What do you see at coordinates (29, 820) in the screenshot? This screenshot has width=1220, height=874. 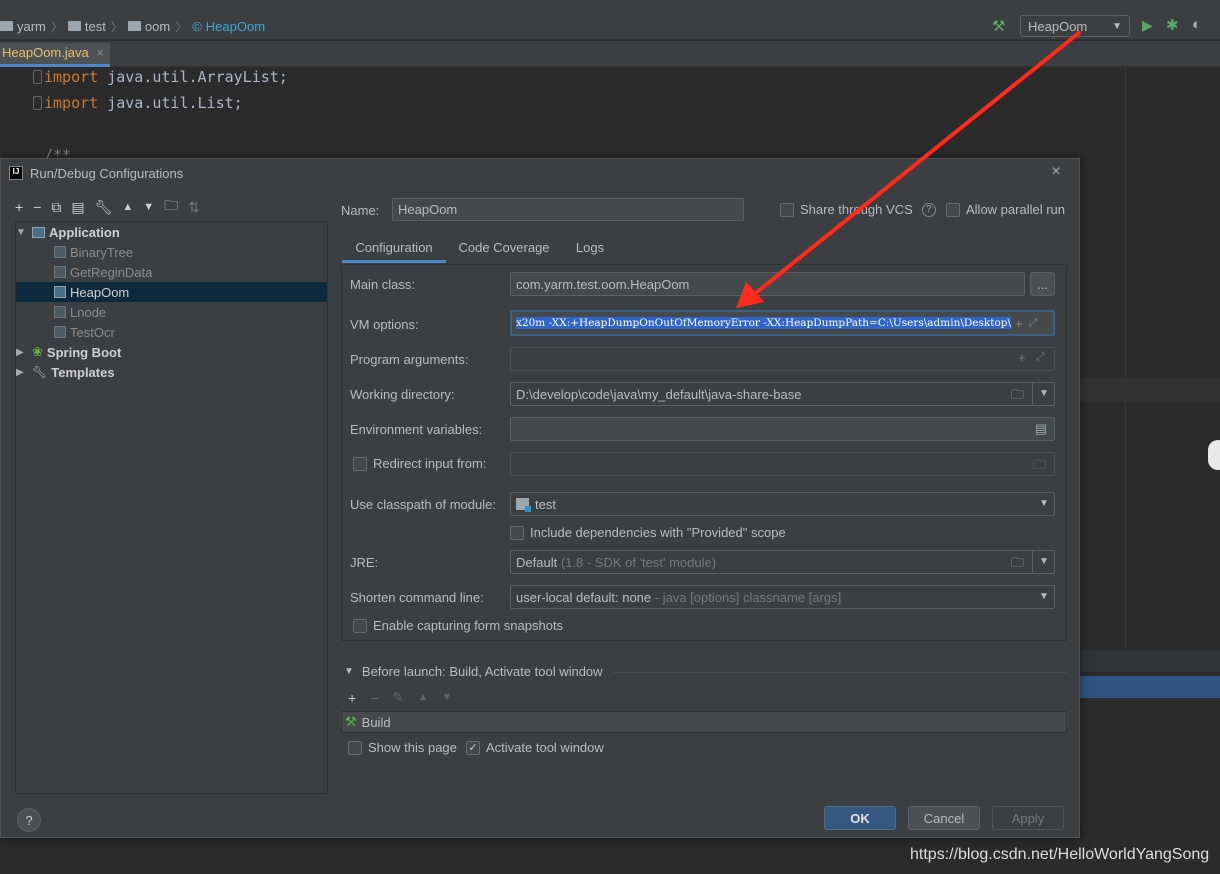 I see `help-button: ?` at bounding box center [29, 820].